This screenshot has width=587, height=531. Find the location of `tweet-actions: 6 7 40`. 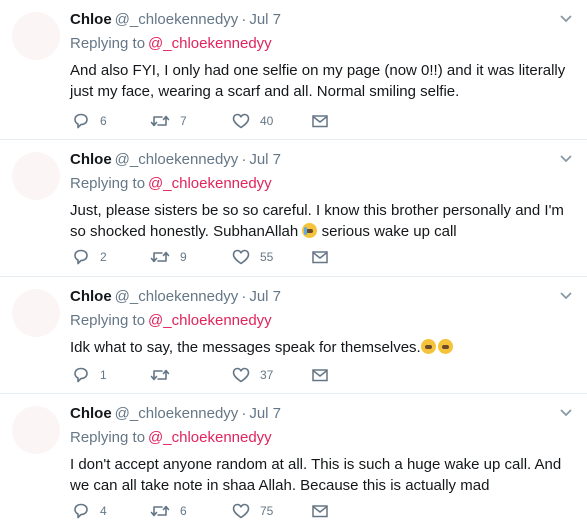

tweet-actions: 6 7 40 is located at coordinates (222, 121).